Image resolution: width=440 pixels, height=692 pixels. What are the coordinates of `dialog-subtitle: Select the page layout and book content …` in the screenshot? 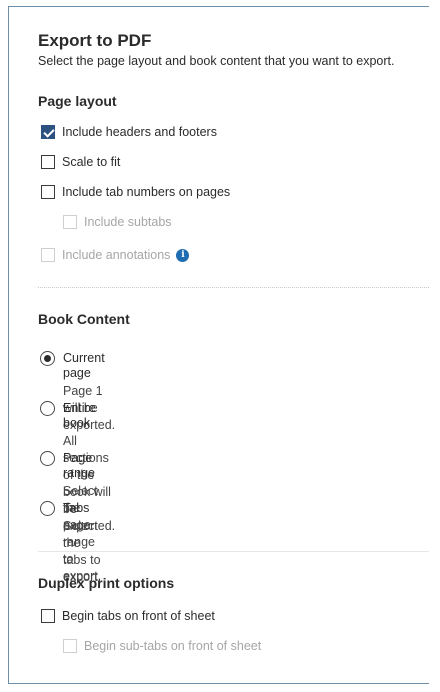 It's located at (216, 61).